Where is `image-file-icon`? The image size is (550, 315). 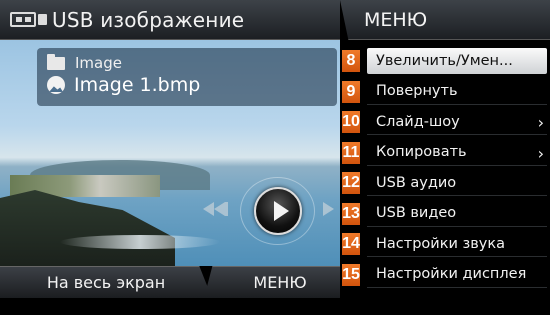 image-file-icon is located at coordinates (56, 85).